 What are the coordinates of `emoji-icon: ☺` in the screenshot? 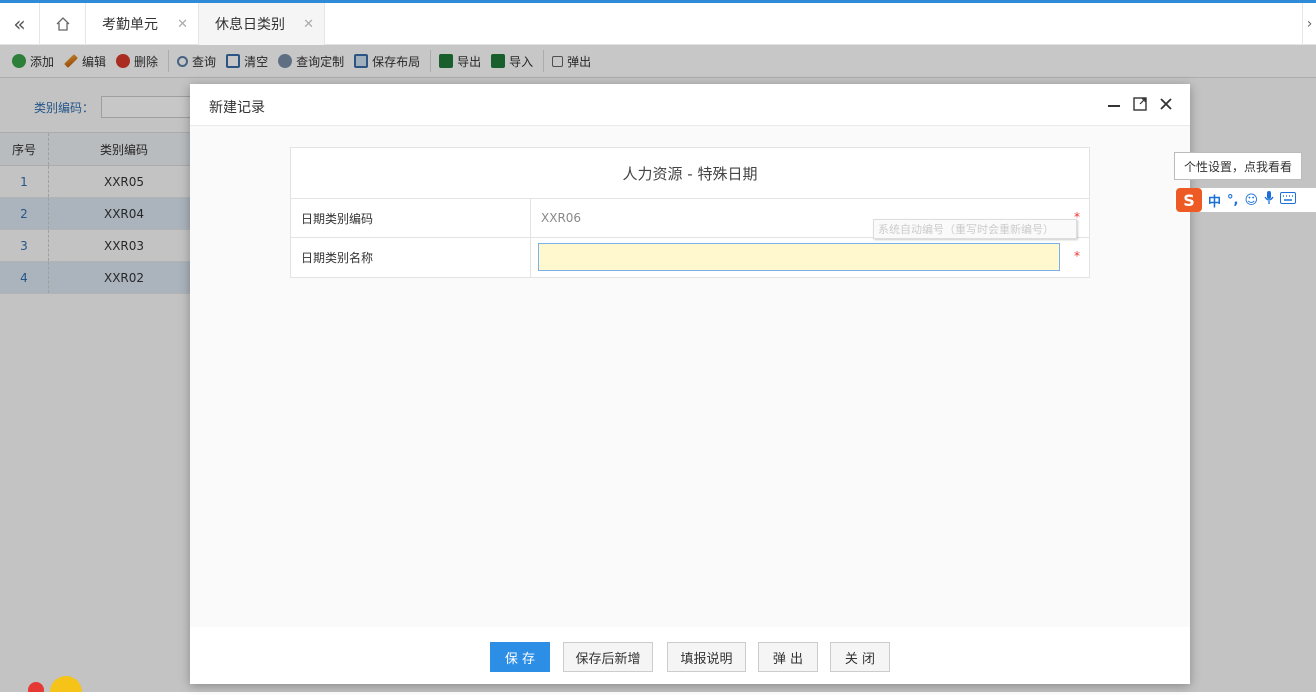 It's located at (1251, 200).